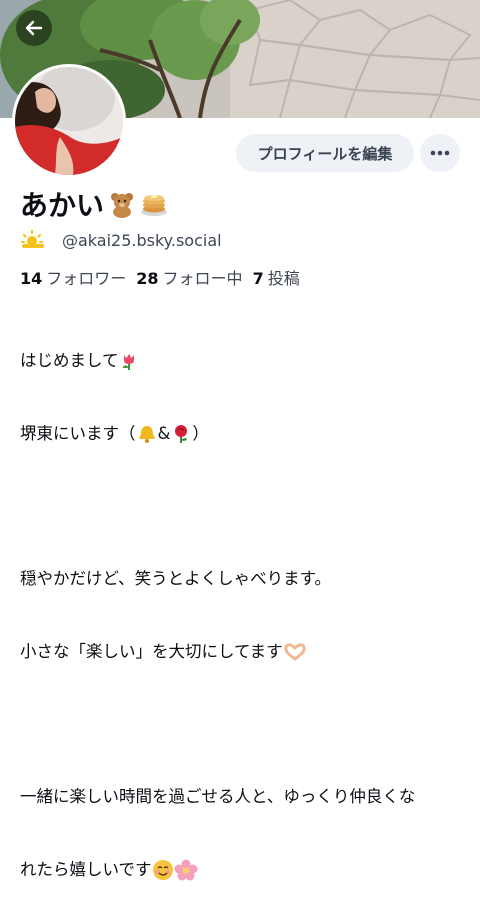 Image resolution: width=480 pixels, height=906 pixels. What do you see at coordinates (325, 153) in the screenshot?
I see `edit-profile-button: プロフィールを編集` at bounding box center [325, 153].